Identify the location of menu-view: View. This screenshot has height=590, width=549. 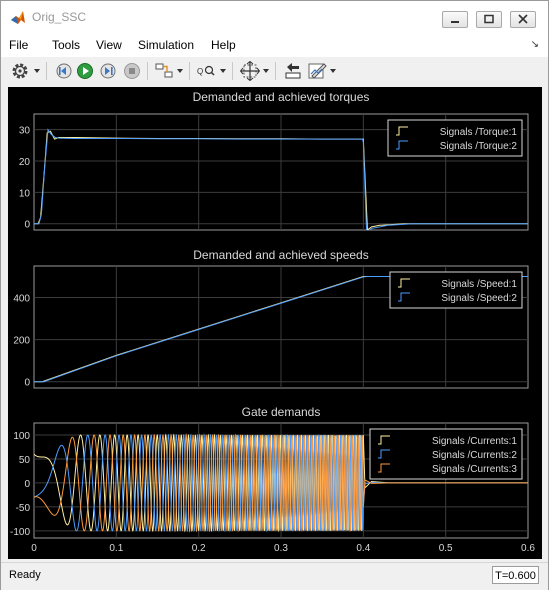
(109, 45).